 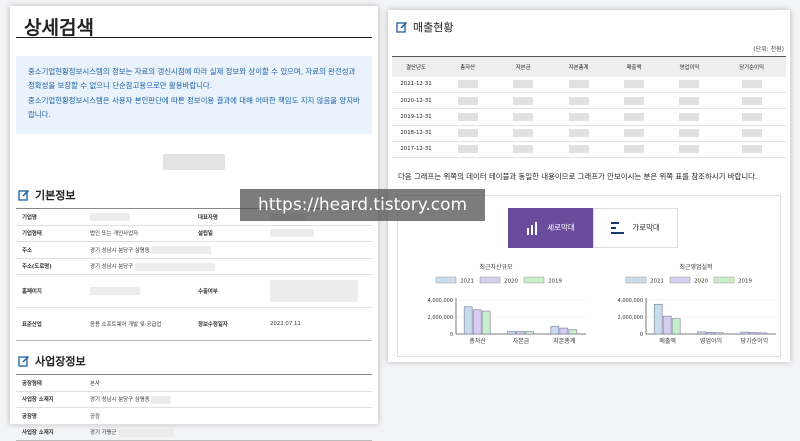 I want to click on unit-label: (단위: 천원), so click(x=768, y=49).